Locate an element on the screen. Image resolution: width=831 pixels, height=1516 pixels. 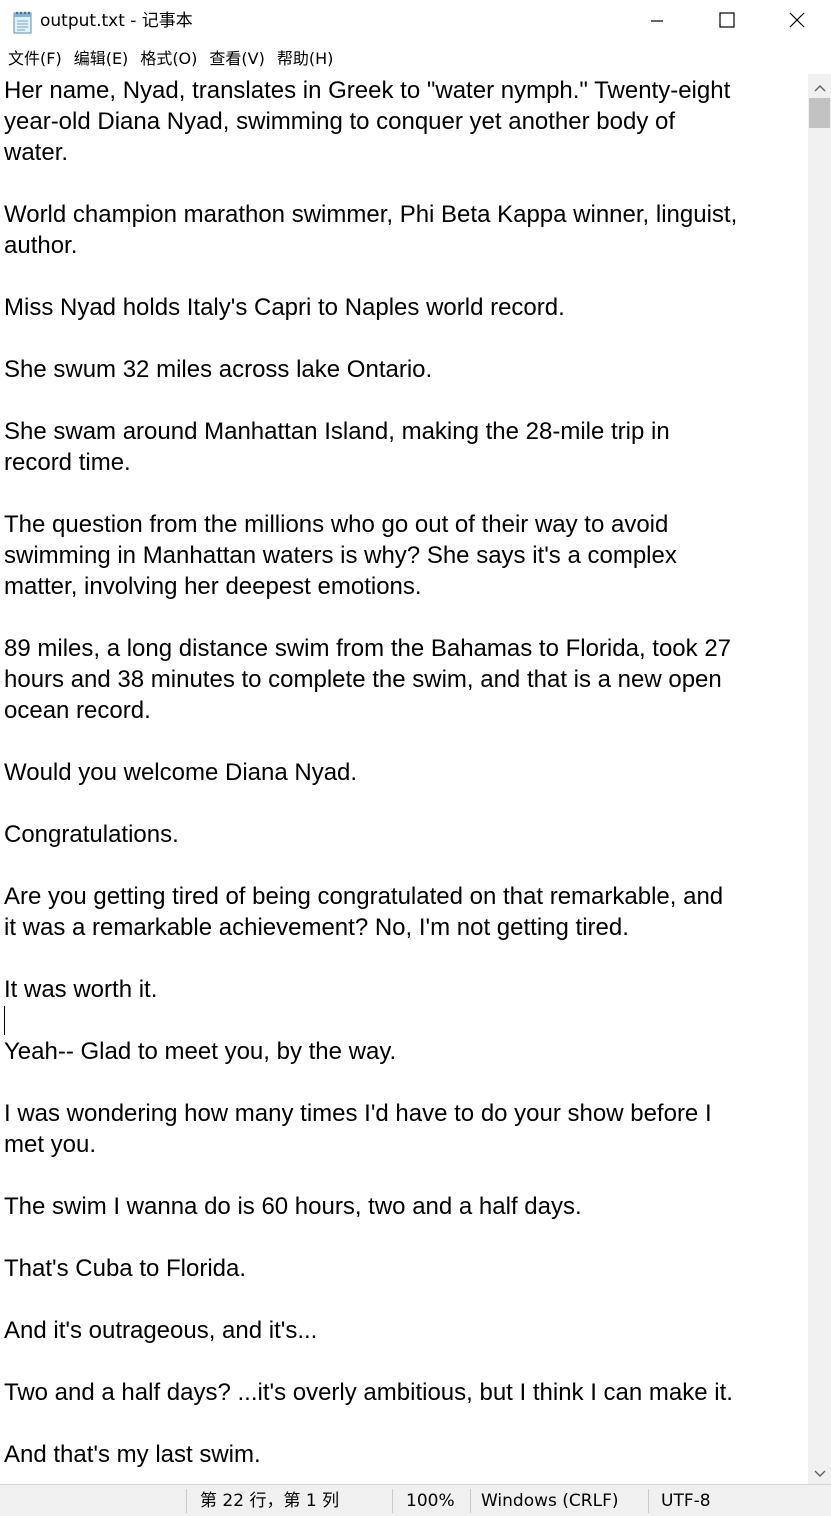
status-line-ending: Windows (CRLF) is located at coordinates (550, 1501).